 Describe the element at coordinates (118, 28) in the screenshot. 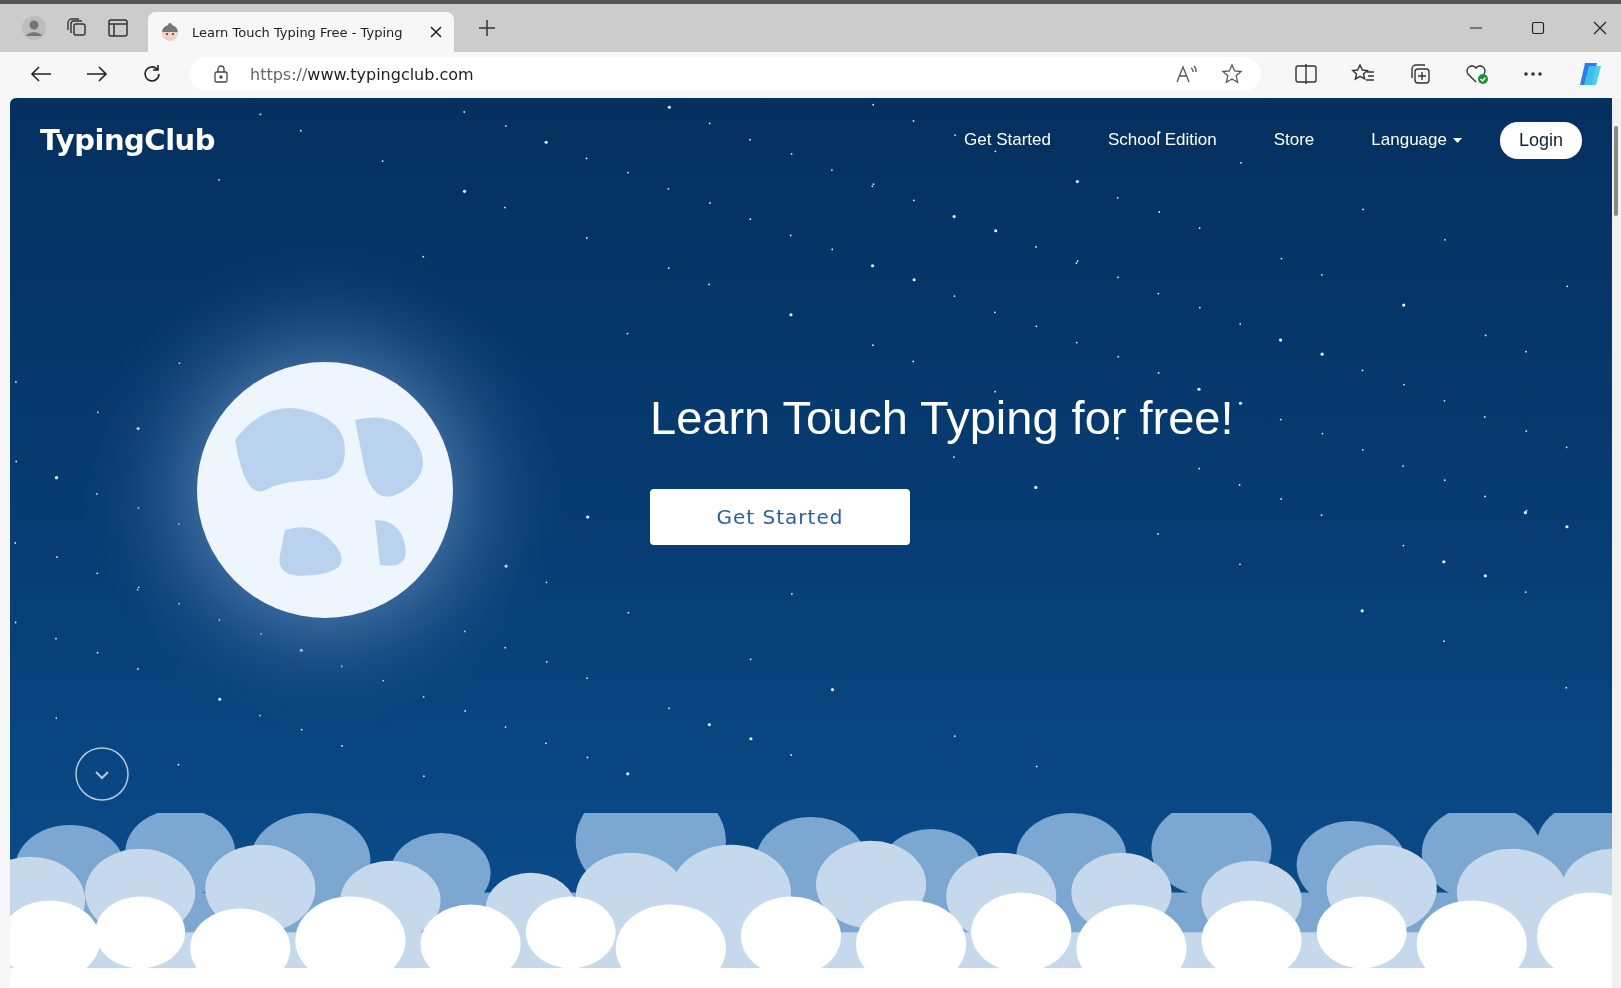

I see `tab-actions-icon` at that location.